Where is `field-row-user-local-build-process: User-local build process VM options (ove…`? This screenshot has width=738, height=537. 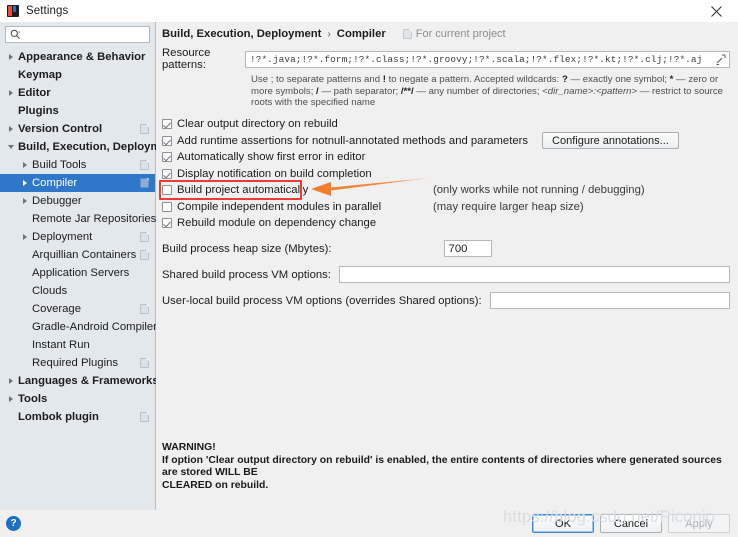 field-row-user-local-build-process: User-local build process VM options (ove… is located at coordinates (450, 301).